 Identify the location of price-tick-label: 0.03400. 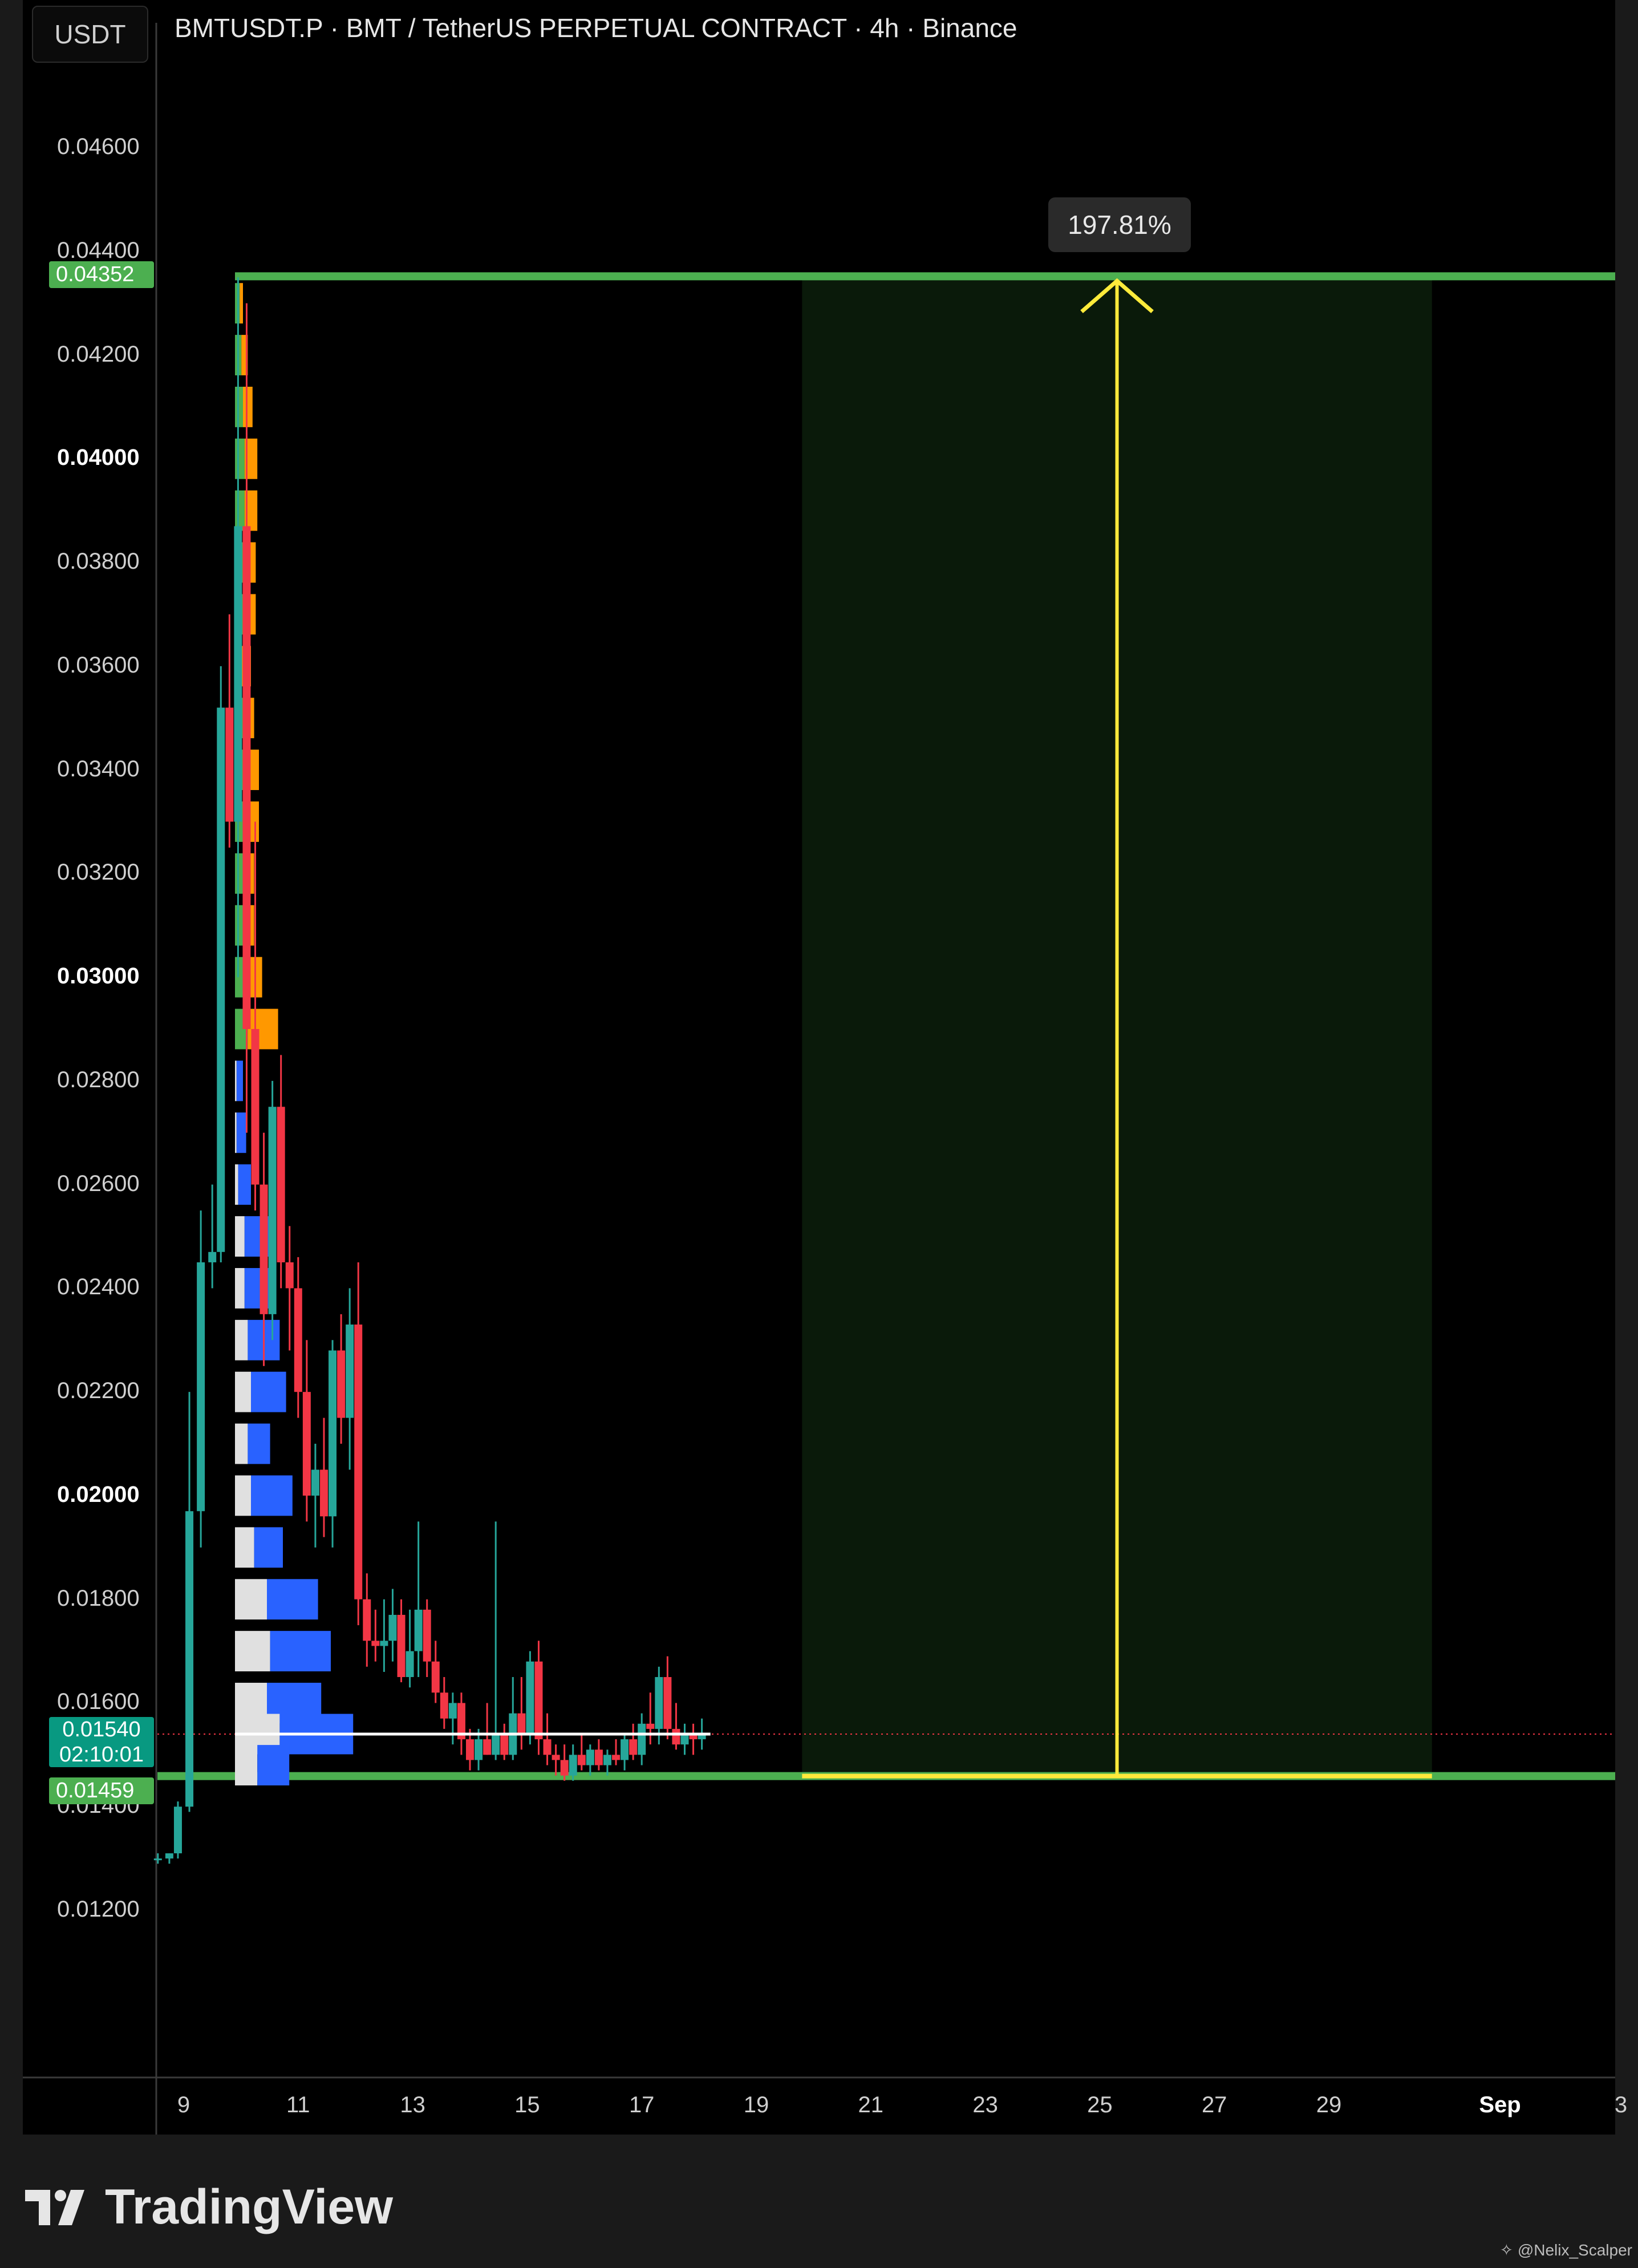
(98, 768).